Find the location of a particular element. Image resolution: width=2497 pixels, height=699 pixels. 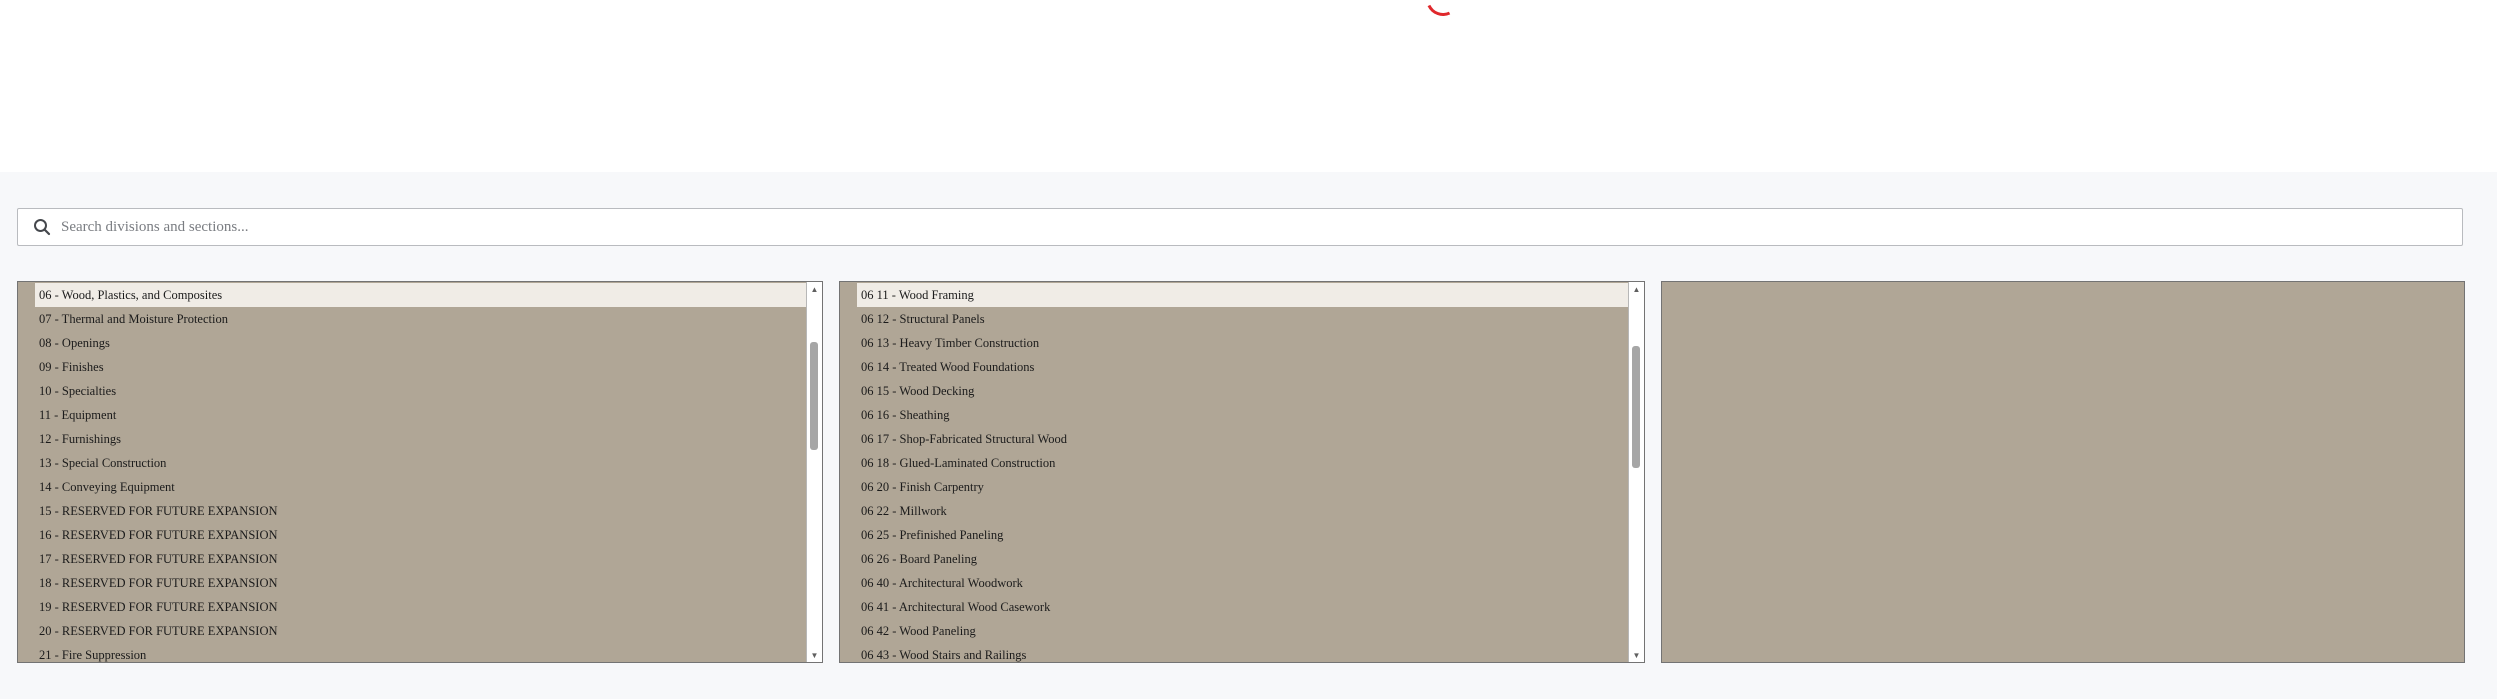

sections-scrollbar: ▲ ▼ is located at coordinates (1636, 472).